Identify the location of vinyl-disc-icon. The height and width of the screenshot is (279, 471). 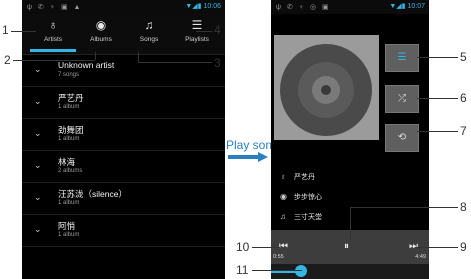
(326, 90).